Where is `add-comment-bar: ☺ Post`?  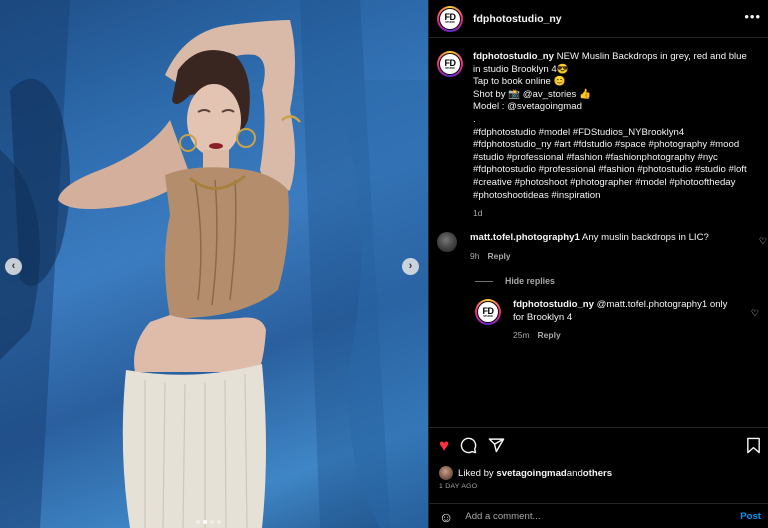 add-comment-bar: ☺ Post is located at coordinates (598, 515).